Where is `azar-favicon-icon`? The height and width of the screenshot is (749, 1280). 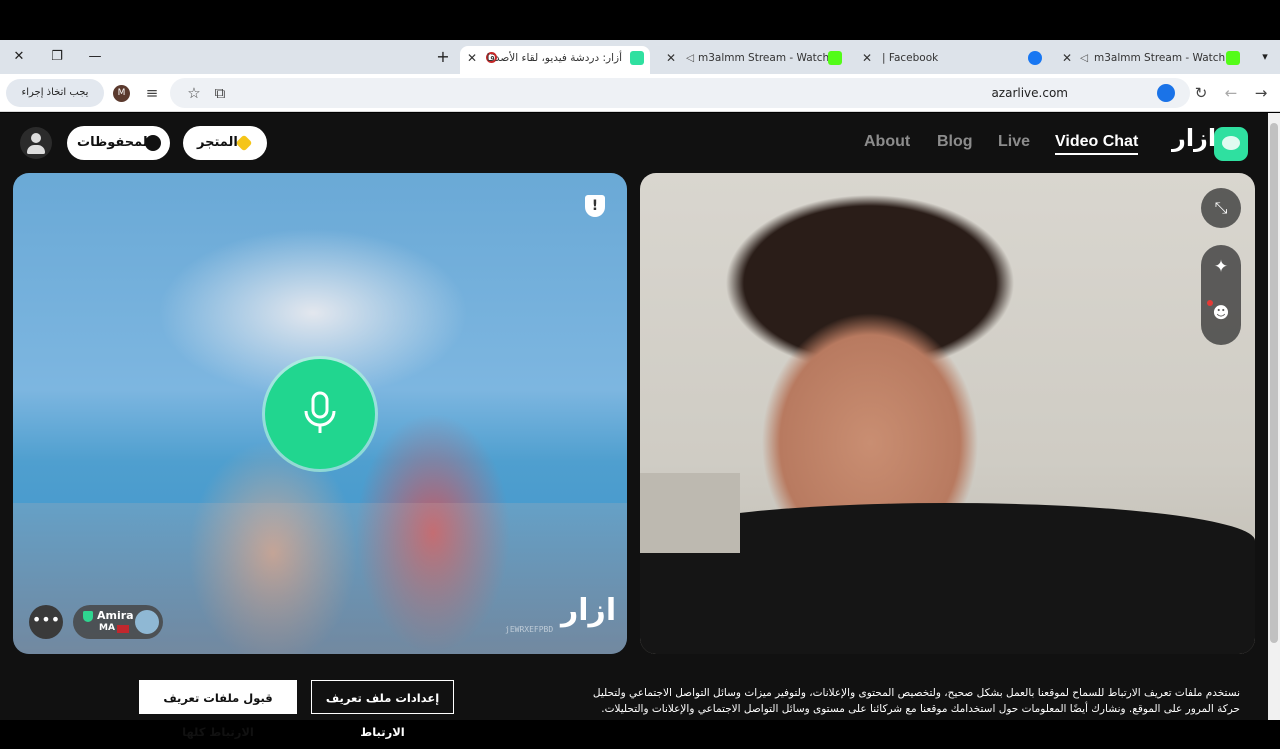
azar-favicon-icon is located at coordinates (637, 58).